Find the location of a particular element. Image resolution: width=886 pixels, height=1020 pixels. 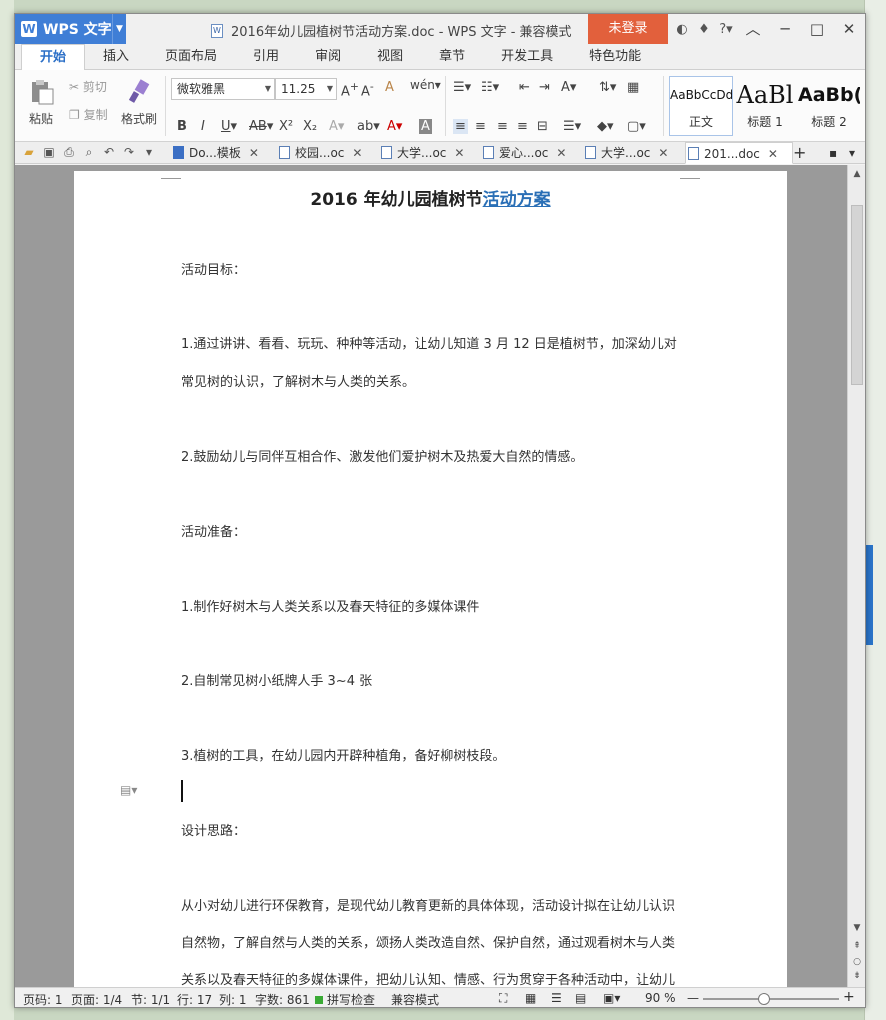

align-left-icon: ≡ is located at coordinates (460, 126).